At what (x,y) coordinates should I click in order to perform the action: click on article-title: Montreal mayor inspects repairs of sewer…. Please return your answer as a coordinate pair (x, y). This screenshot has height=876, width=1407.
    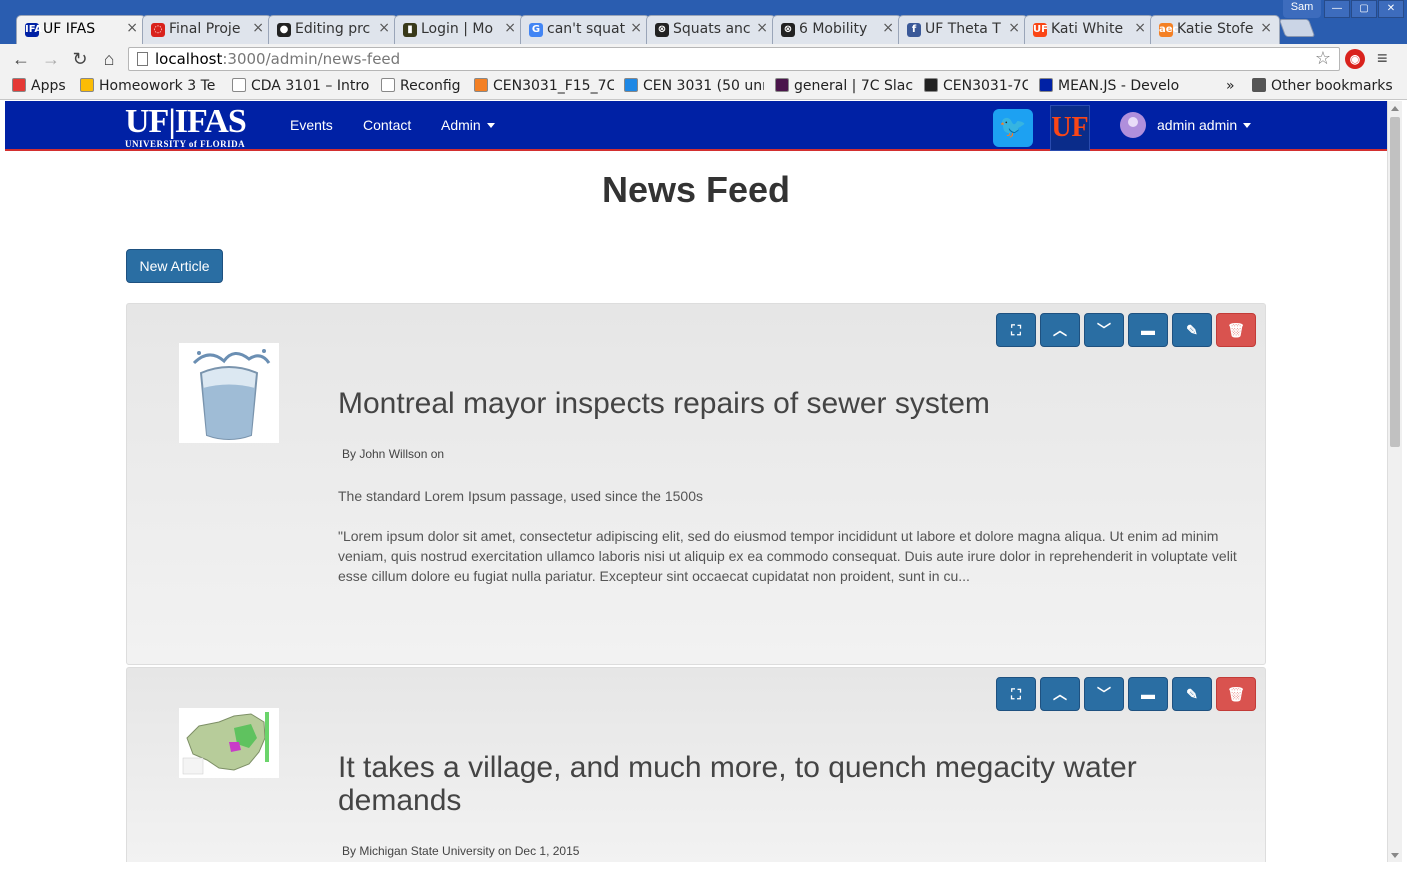
    Looking at the image, I should click on (781, 403).